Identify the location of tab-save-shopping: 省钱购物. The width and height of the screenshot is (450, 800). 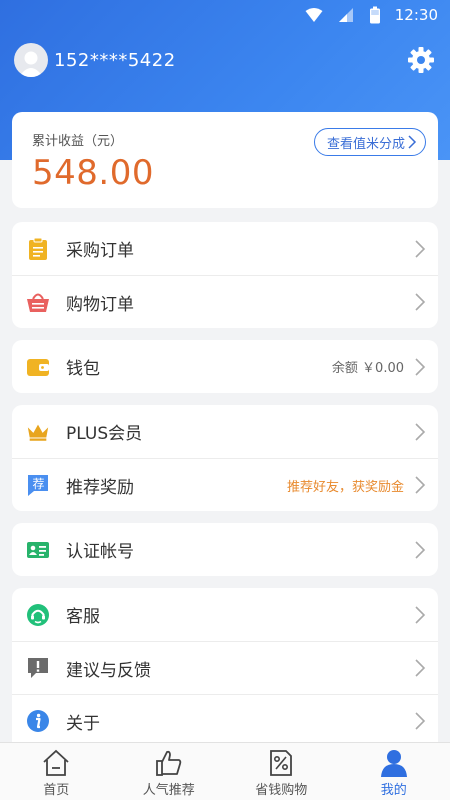
(281, 771).